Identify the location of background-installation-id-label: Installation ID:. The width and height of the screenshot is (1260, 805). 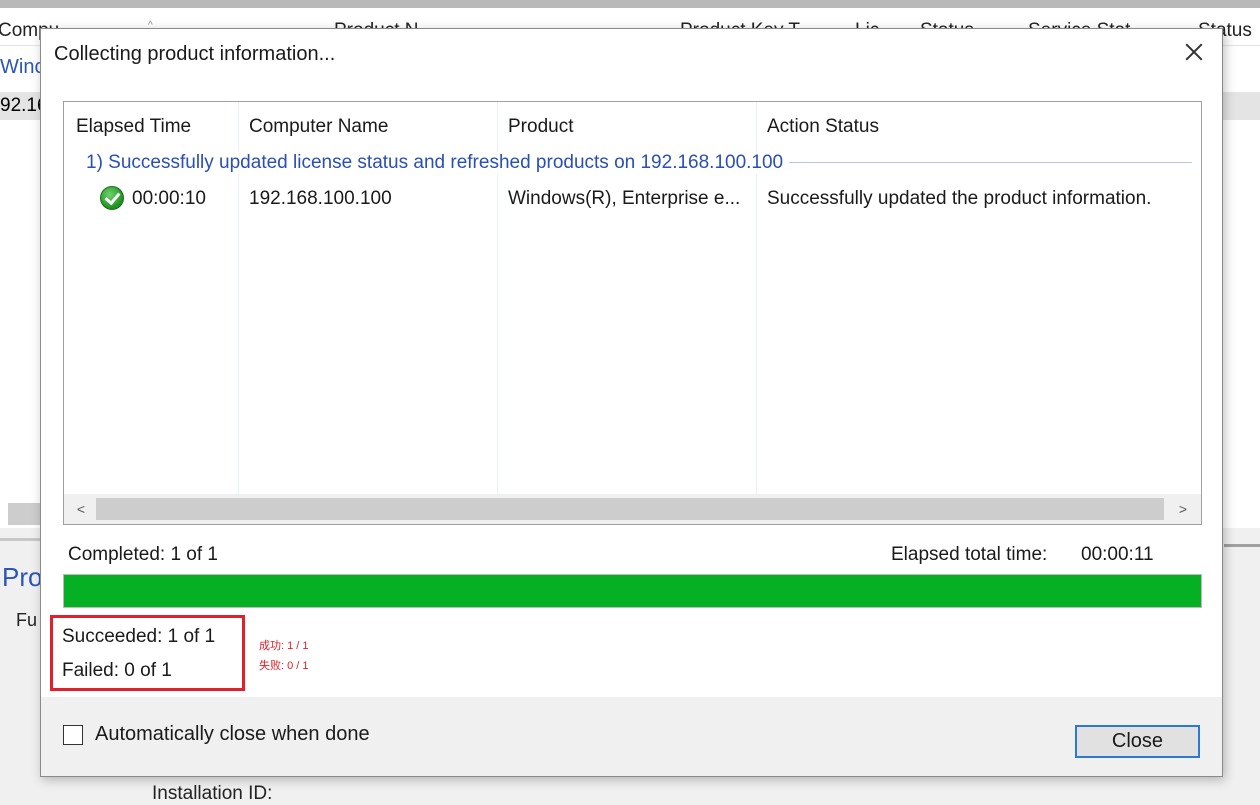
(212, 793).